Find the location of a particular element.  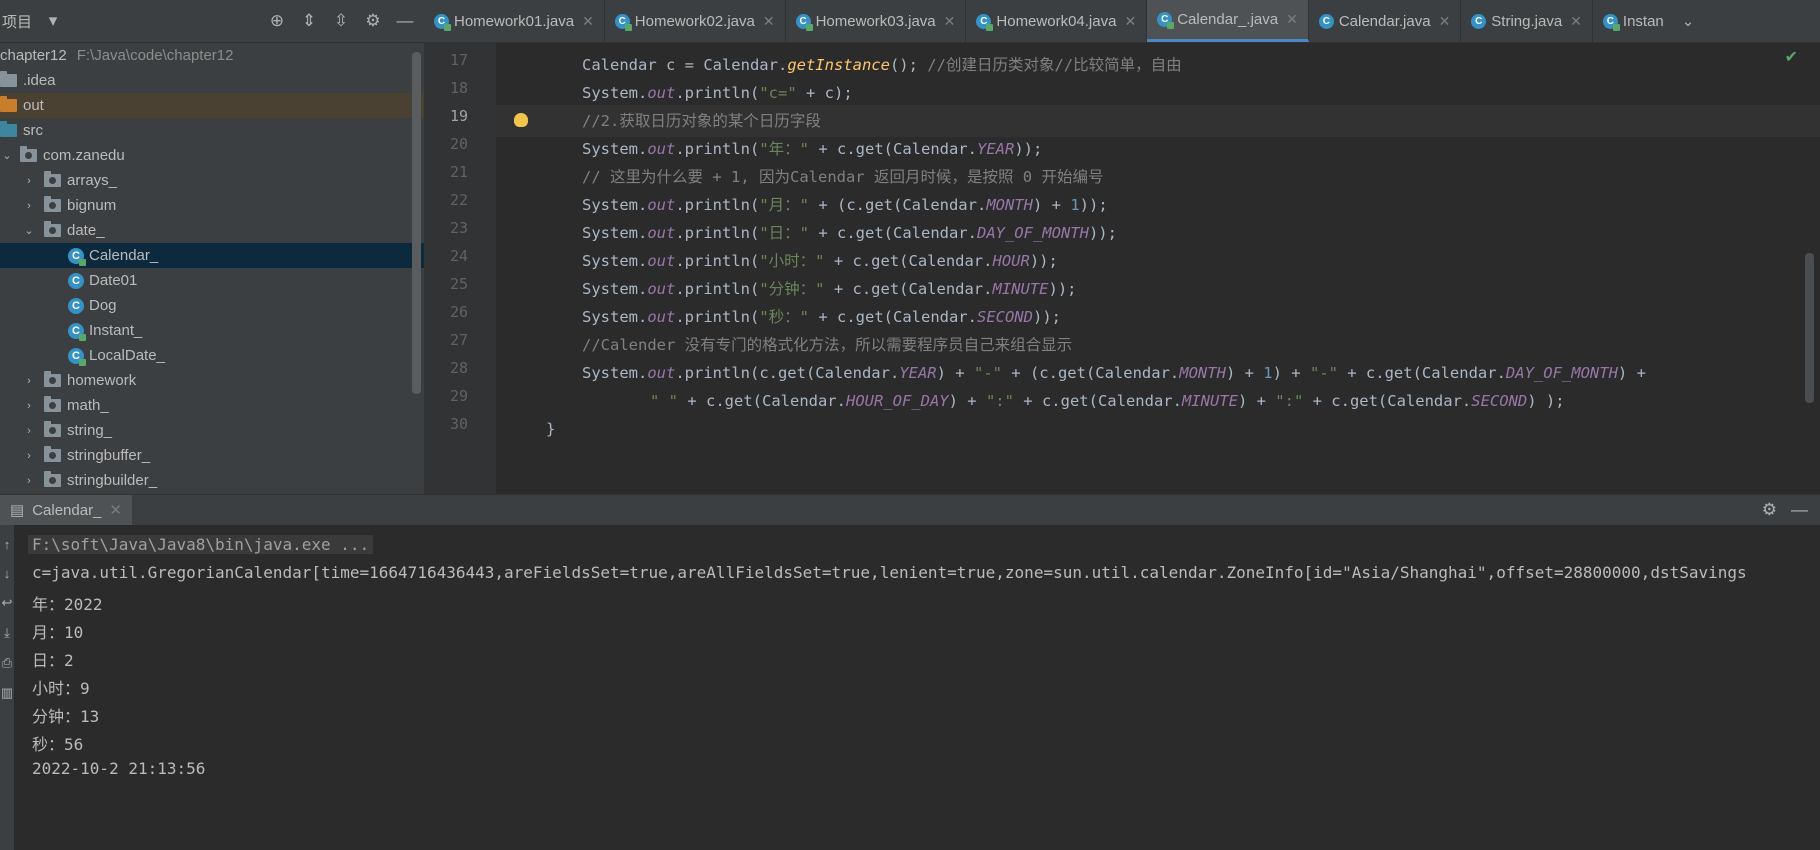

tab-homework01: C Homework01.java ✕ is located at coordinates (514, 21).